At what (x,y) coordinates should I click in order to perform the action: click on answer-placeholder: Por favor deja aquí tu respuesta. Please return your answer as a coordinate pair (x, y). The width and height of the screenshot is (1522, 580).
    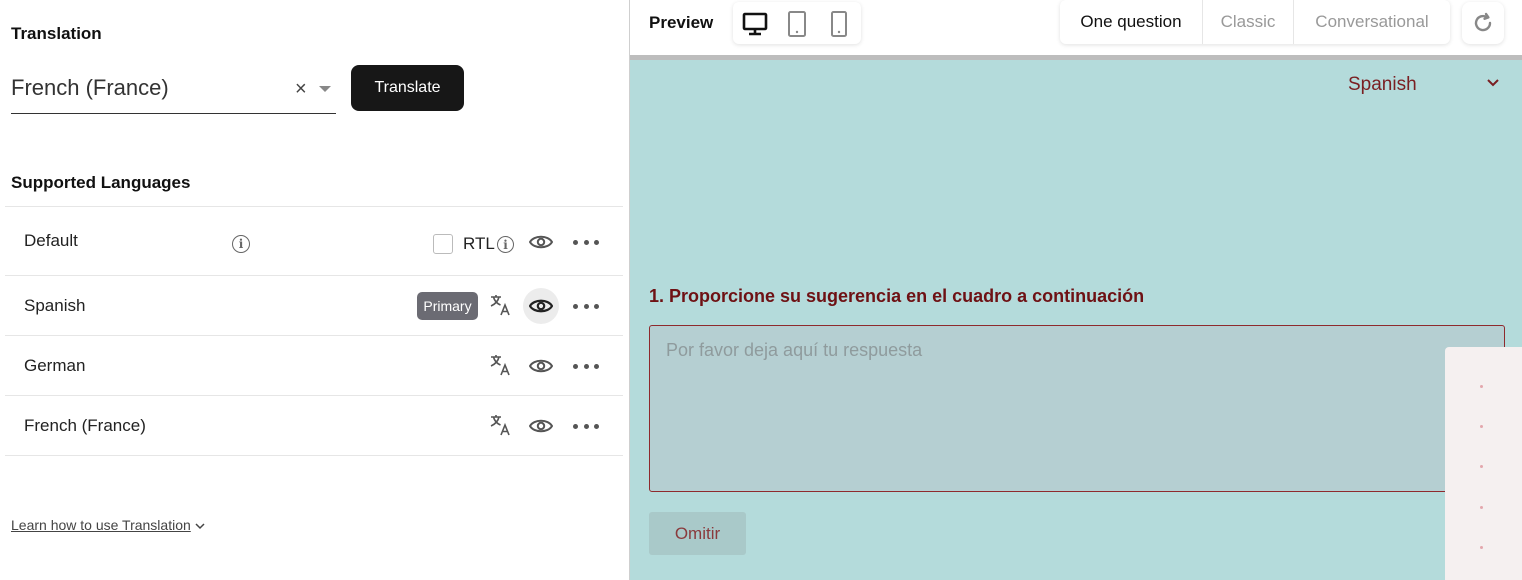
    Looking at the image, I should click on (794, 350).